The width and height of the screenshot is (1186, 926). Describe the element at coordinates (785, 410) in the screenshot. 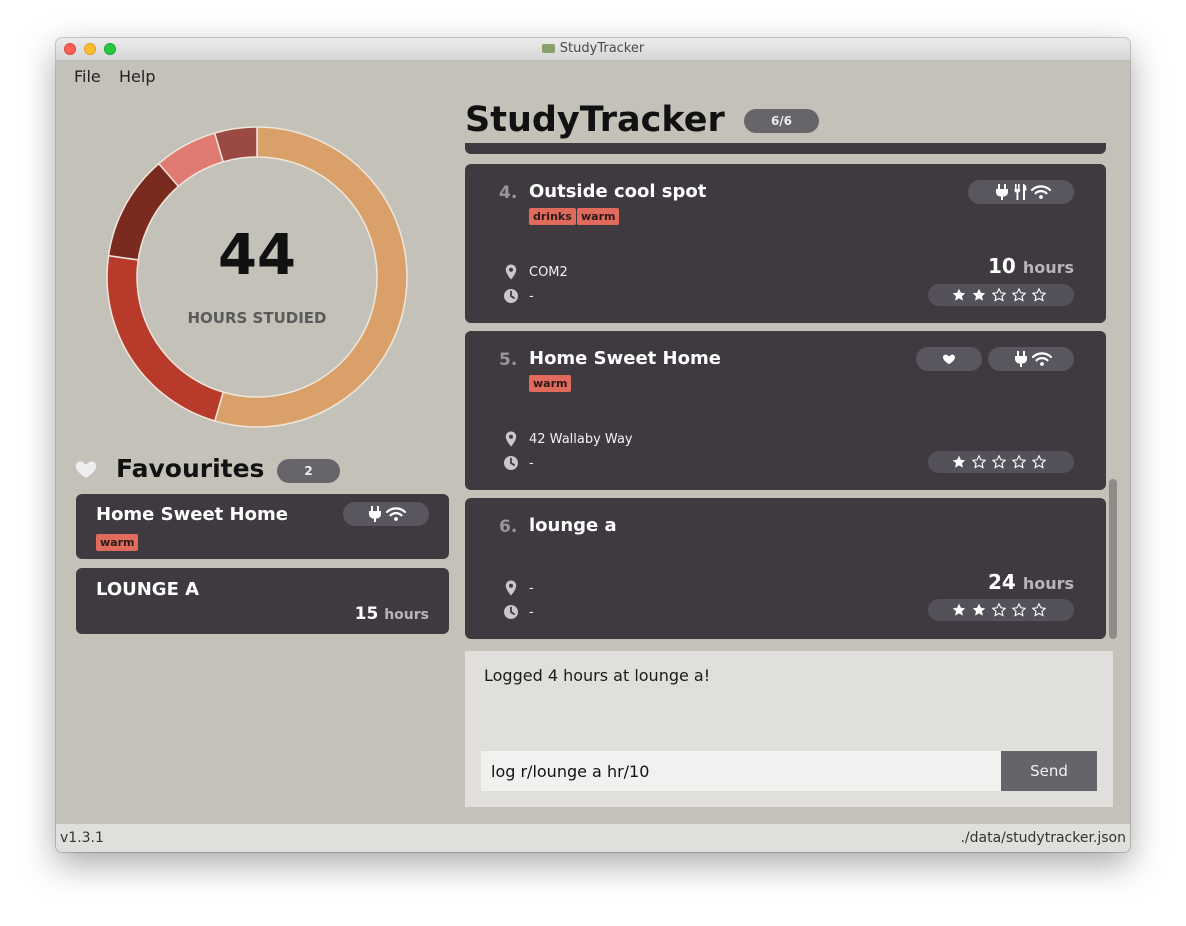

I see `location-card: 5. Home Sweet Home warm 42 Wallaby Way -` at that location.